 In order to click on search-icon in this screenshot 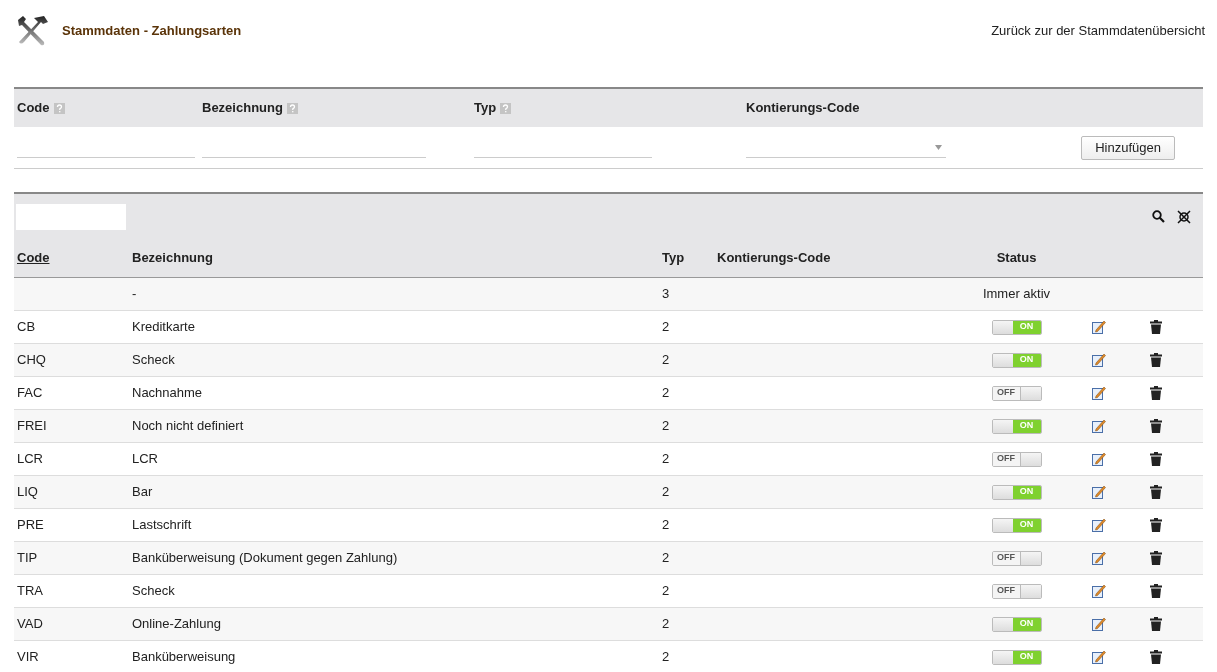, I will do `click(1158, 216)`.